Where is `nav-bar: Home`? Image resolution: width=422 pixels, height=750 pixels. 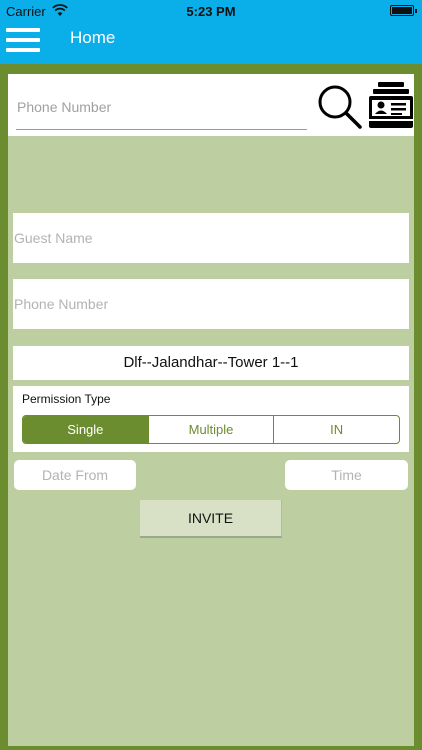 nav-bar: Home is located at coordinates (211, 43).